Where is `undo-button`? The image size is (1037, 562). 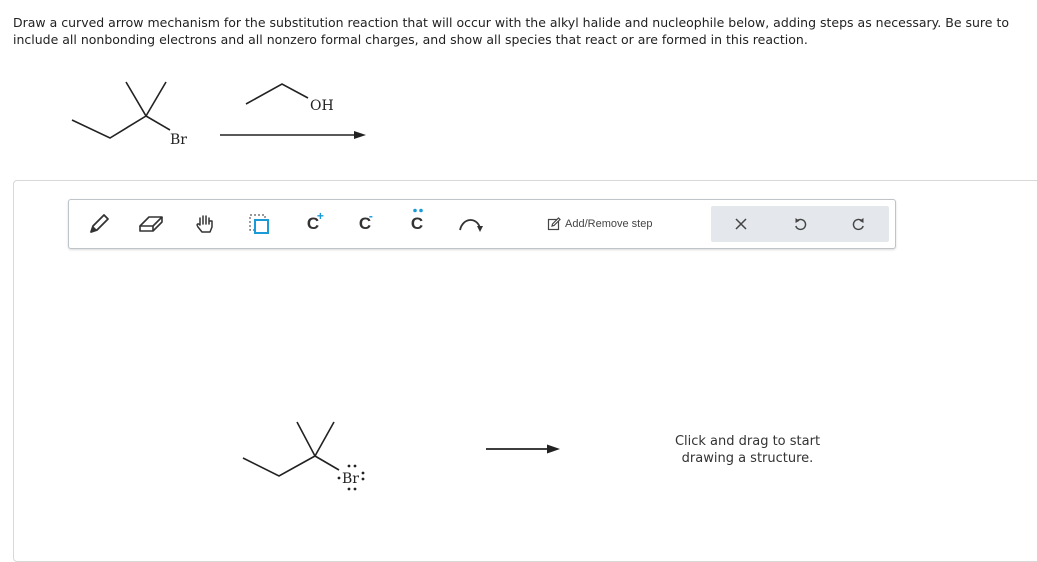
undo-button is located at coordinates (799, 224).